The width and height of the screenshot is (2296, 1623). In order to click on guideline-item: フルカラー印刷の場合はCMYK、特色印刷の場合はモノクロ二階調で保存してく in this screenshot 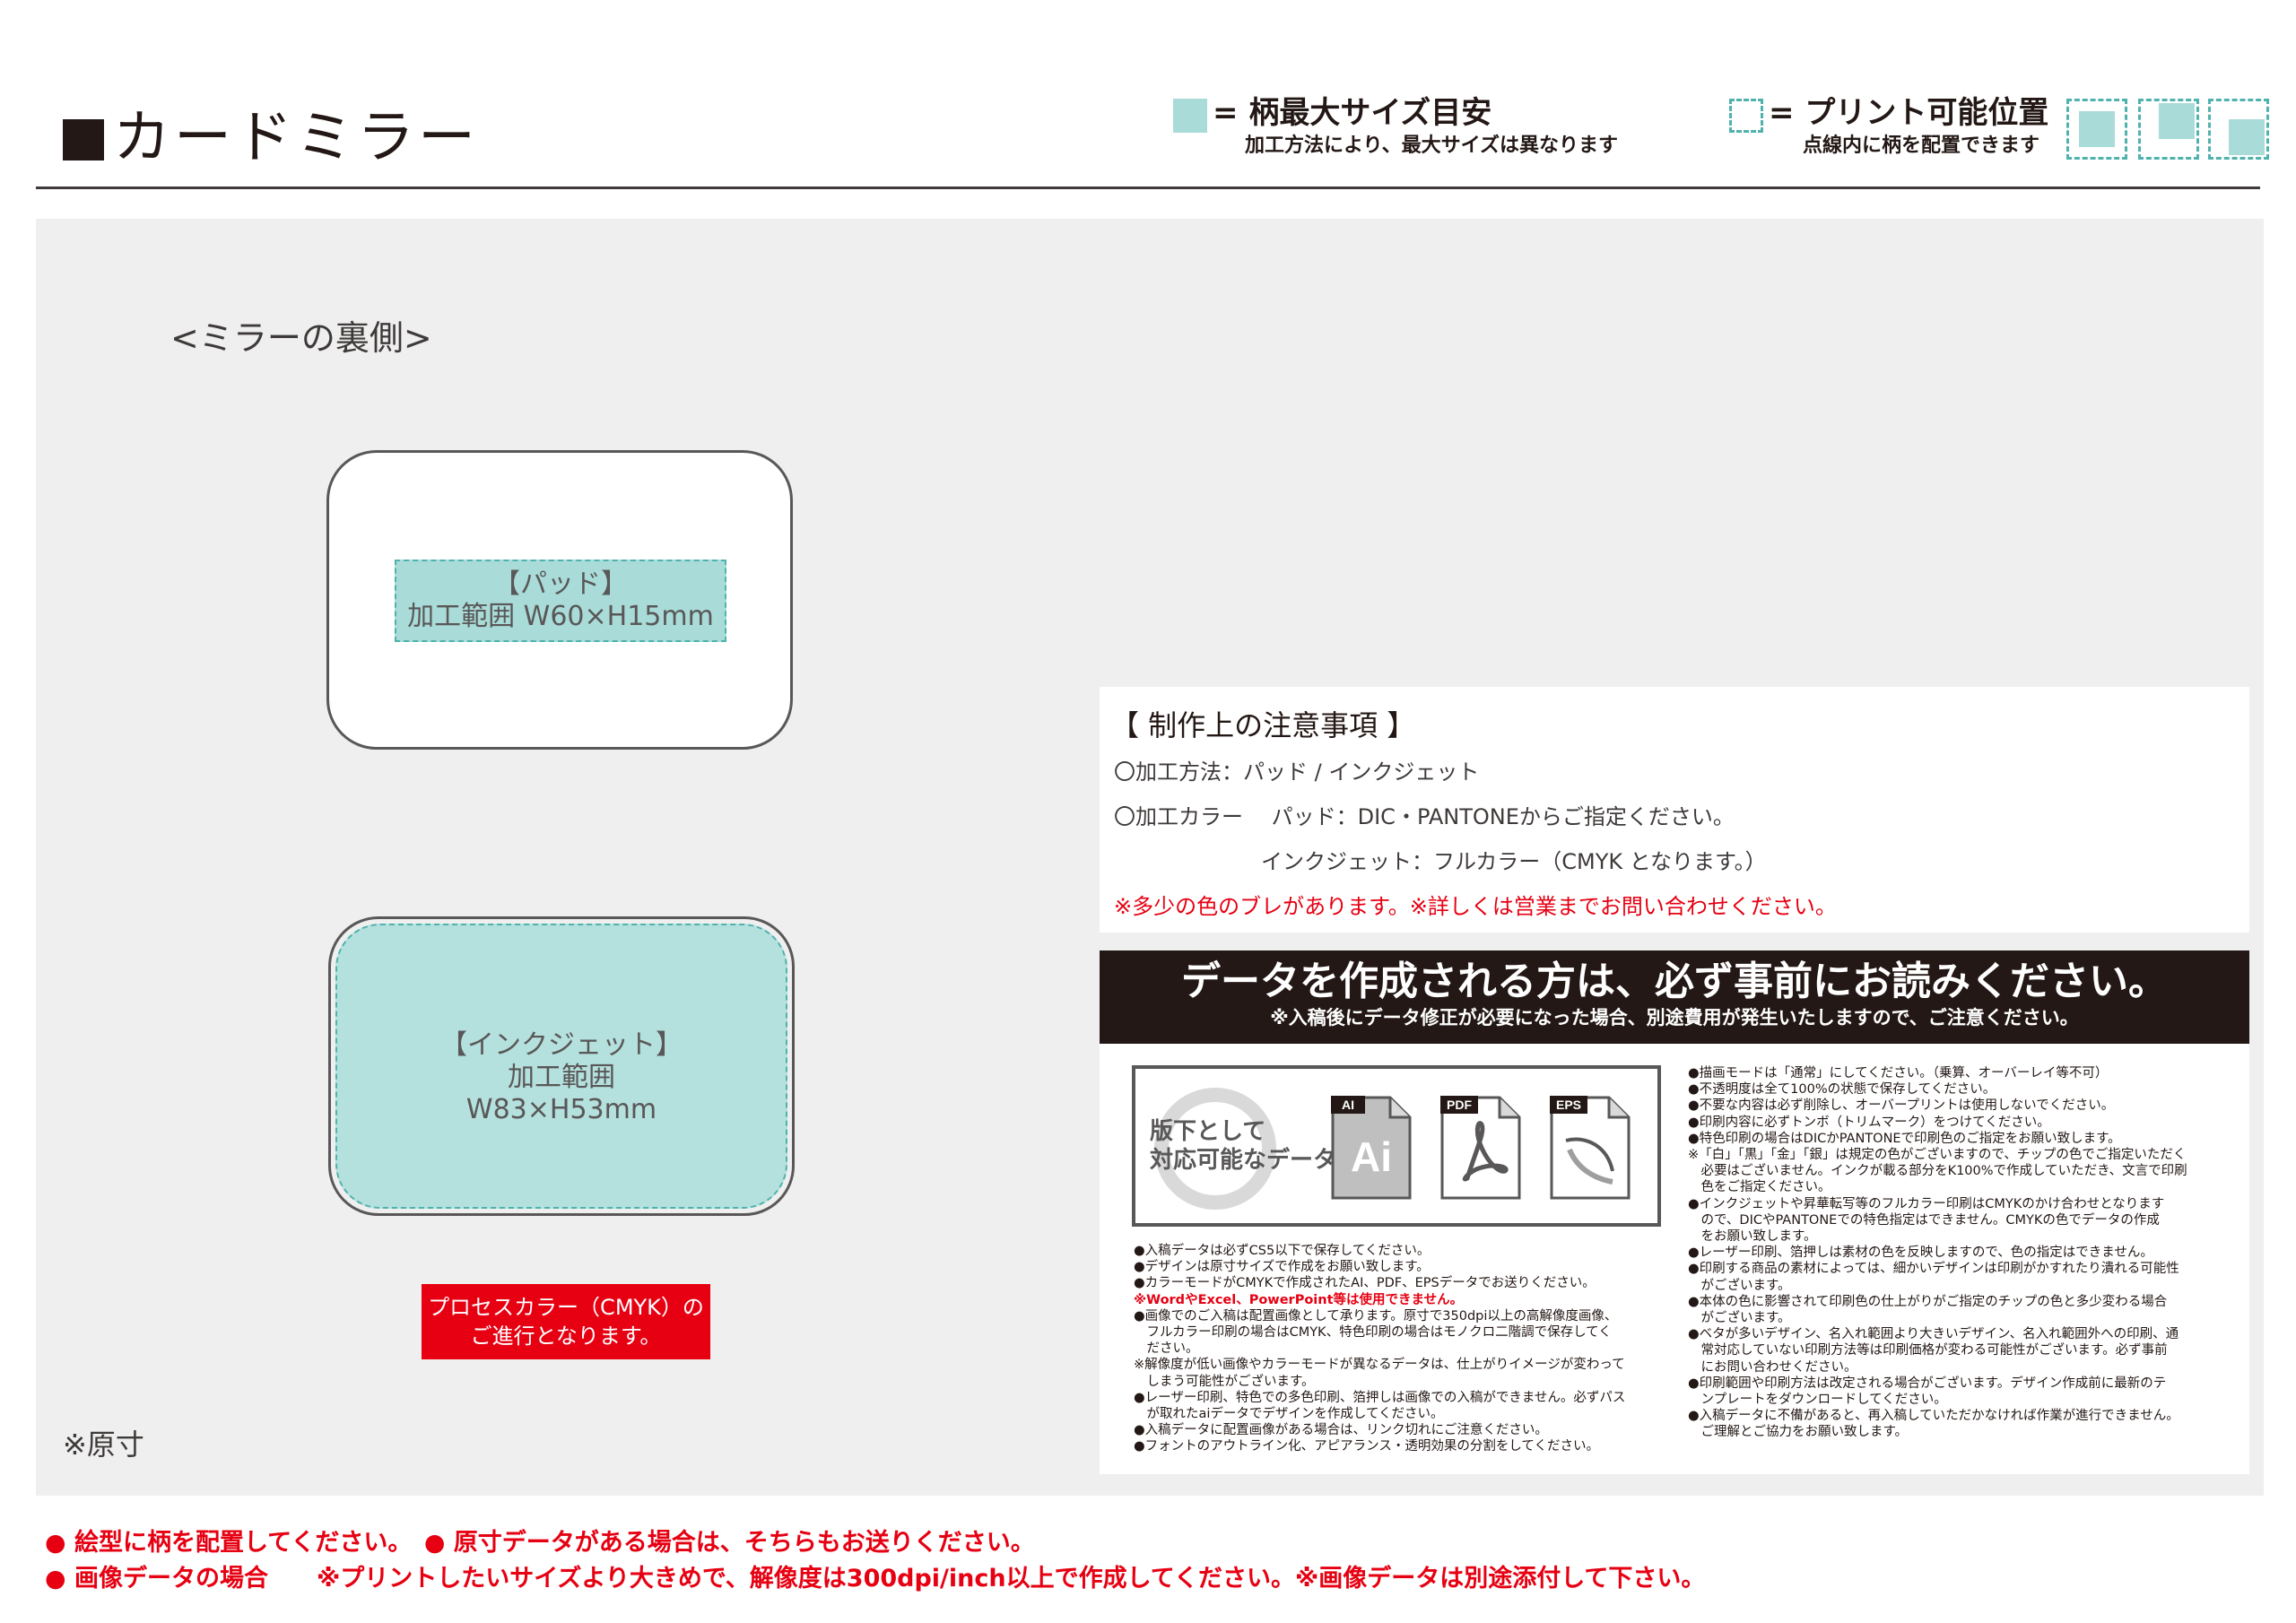, I will do `click(1373, 1333)`.